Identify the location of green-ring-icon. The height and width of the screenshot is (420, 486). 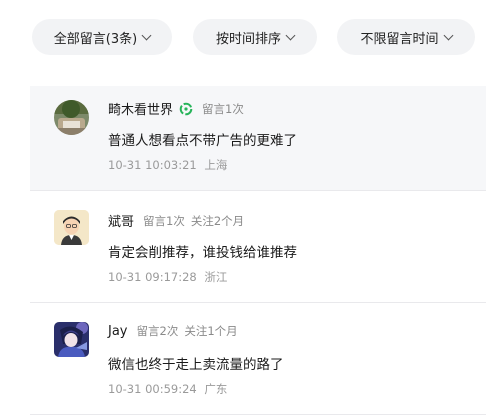
(186, 108).